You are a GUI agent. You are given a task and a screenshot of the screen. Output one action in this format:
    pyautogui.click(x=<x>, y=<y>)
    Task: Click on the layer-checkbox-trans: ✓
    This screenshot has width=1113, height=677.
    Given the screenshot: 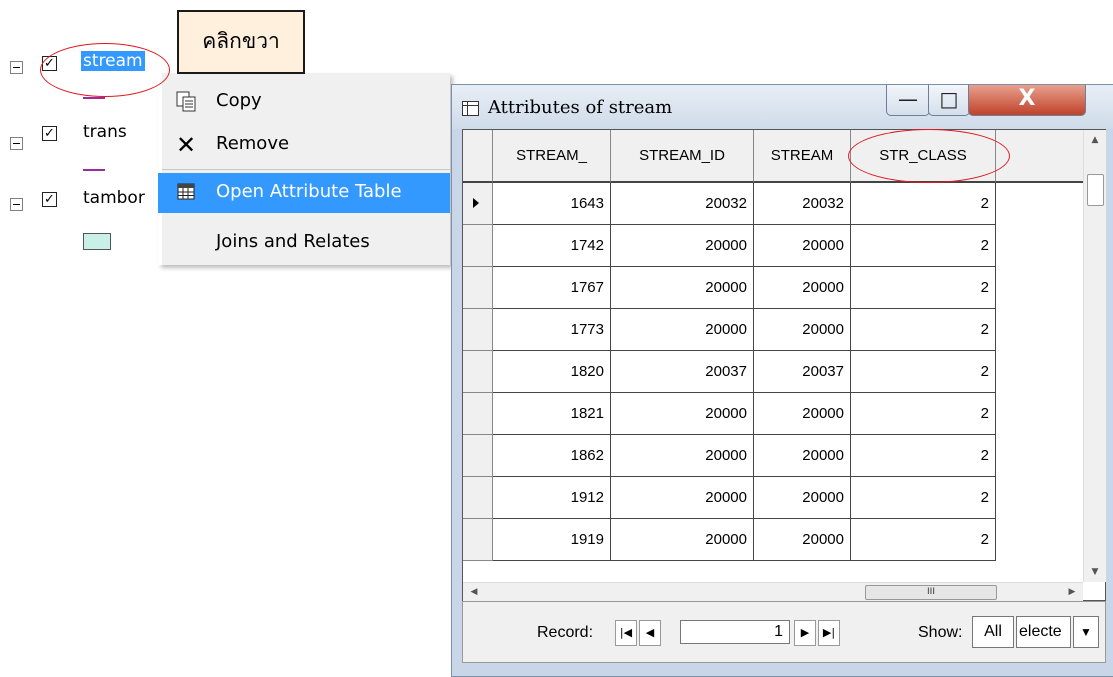 What is the action you would take?
    pyautogui.click(x=49, y=133)
    